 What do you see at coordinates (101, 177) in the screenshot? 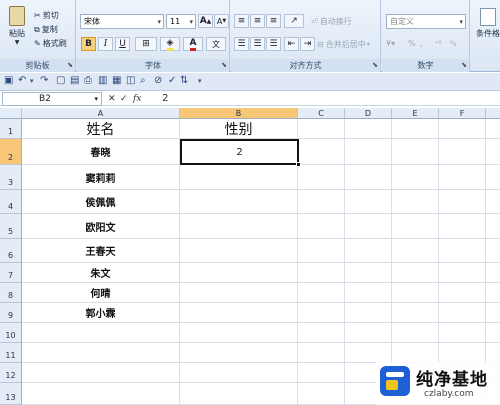
I see `cell-a3: 窦莉莉` at bounding box center [101, 177].